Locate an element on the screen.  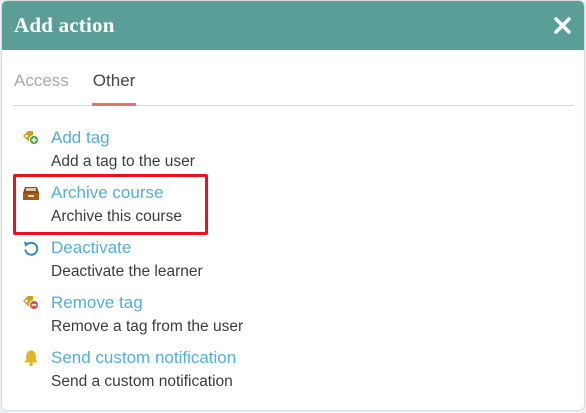
tab-other: Other is located at coordinates (114, 86).